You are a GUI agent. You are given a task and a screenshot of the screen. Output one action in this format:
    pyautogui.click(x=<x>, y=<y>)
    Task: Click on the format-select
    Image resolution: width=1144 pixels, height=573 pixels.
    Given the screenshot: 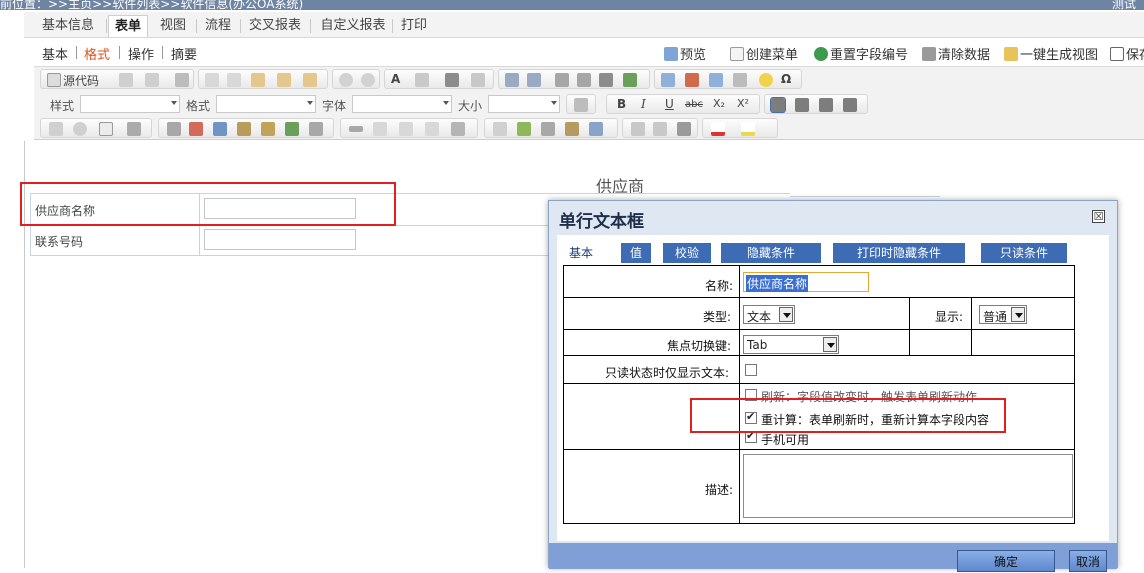 What is the action you would take?
    pyautogui.click(x=266, y=104)
    